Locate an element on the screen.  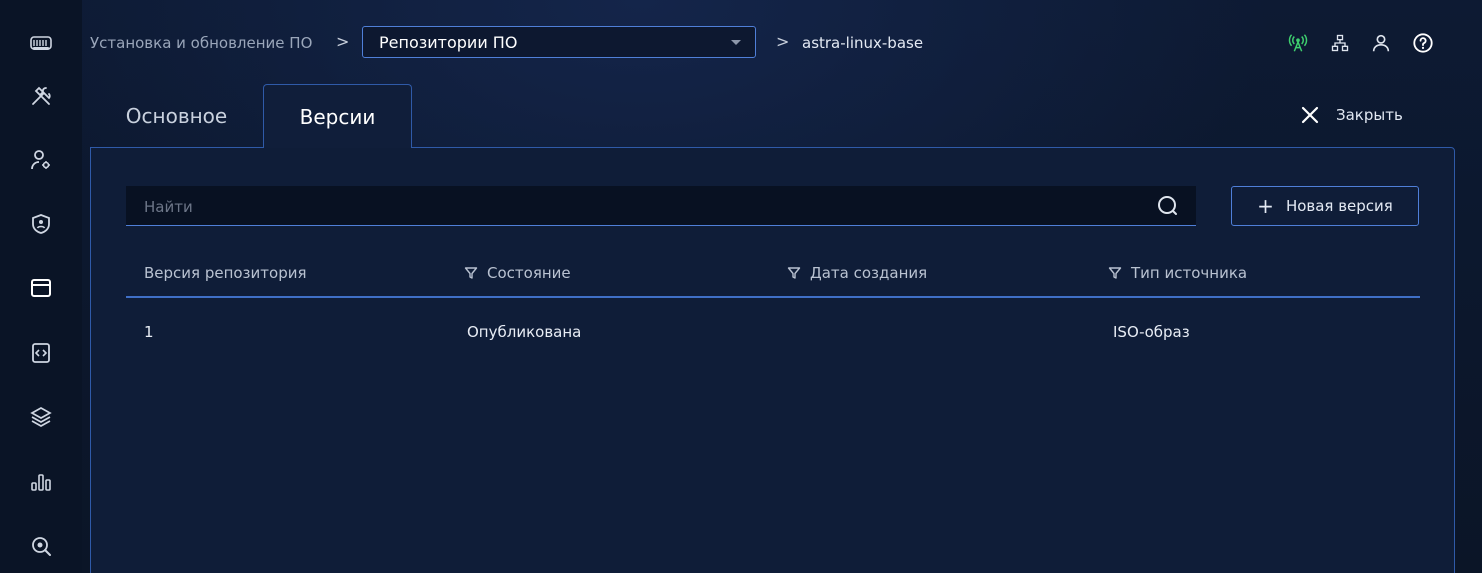
table-row is located at coordinates (773, 331).